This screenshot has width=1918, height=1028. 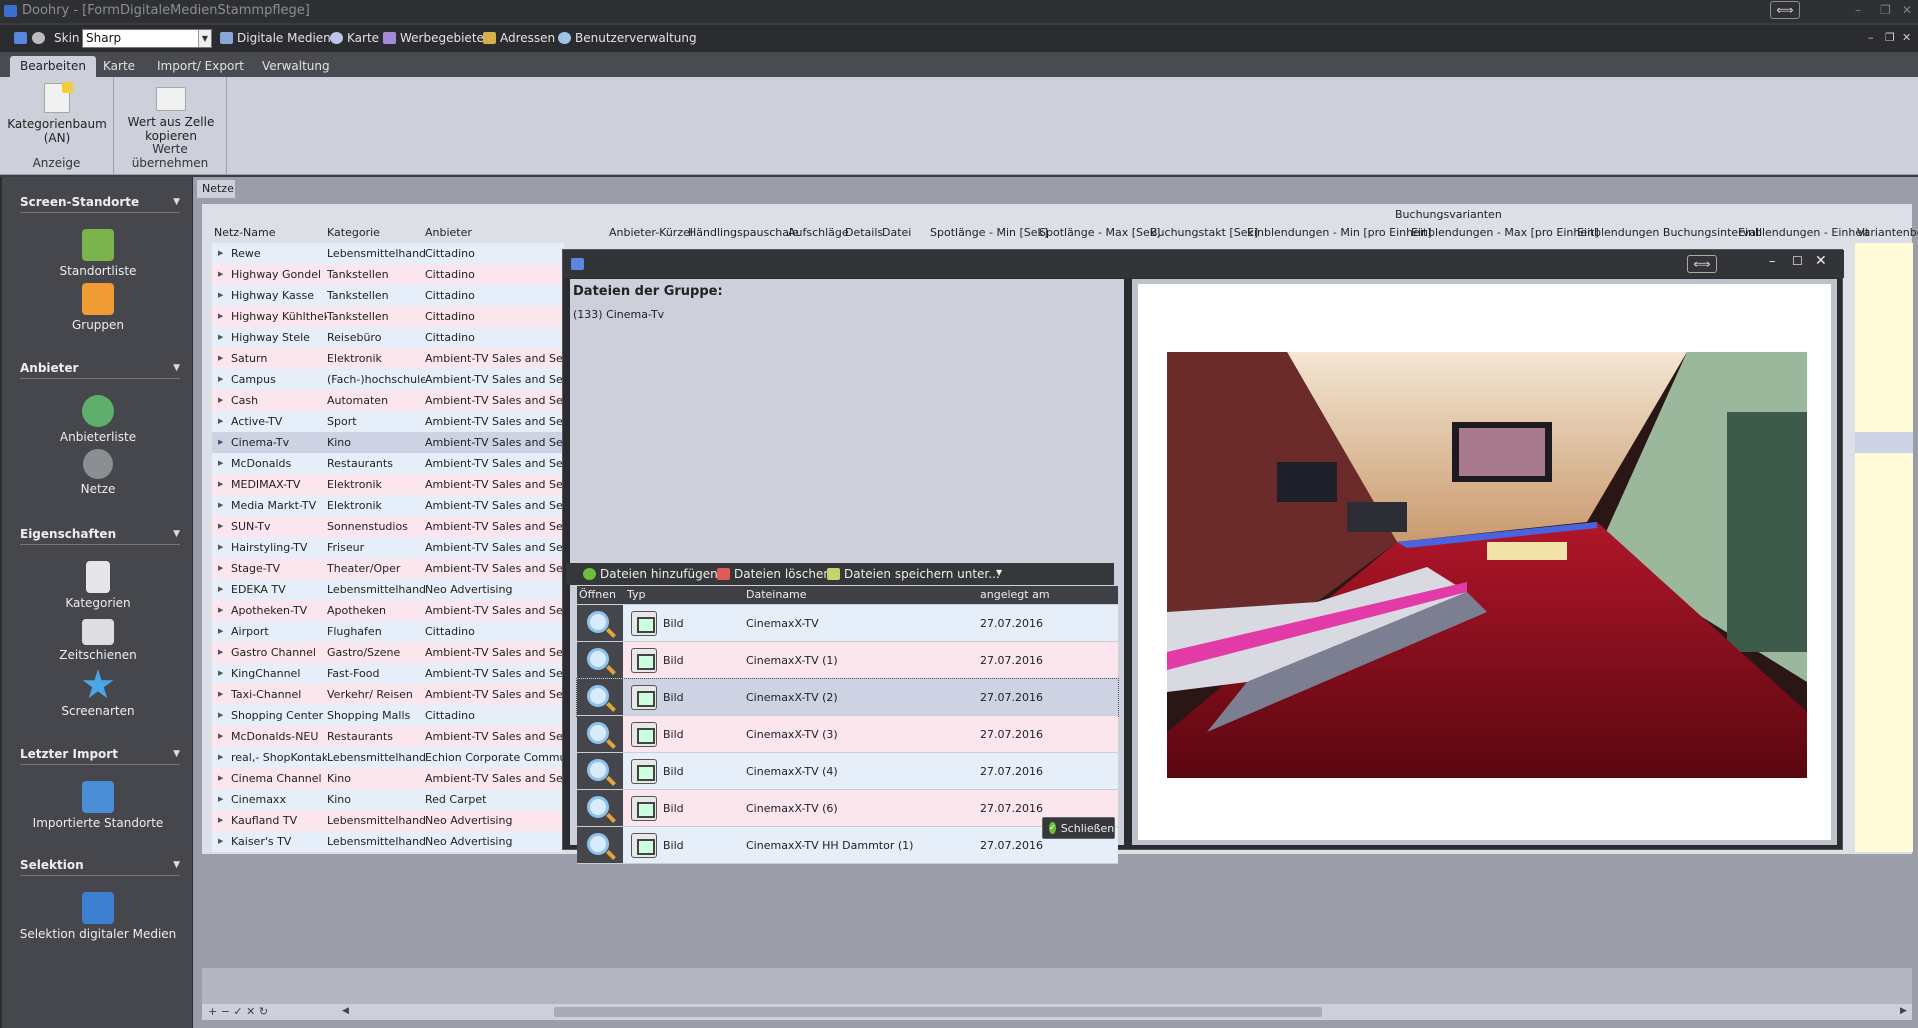 I want to click on table-row: ▶ Cinemaxx Kino Red Carpet, so click(x=388, y=799).